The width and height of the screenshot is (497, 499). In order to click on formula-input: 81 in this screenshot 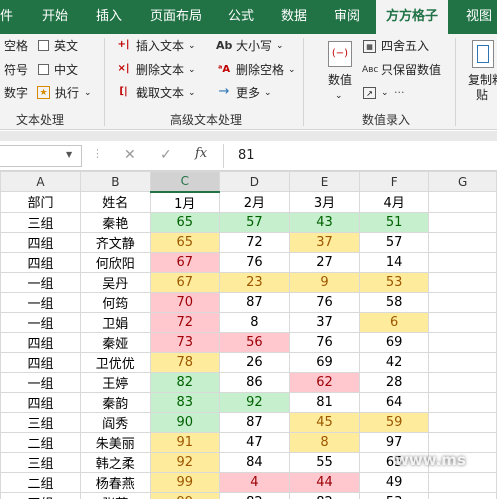, I will do `click(360, 156)`.